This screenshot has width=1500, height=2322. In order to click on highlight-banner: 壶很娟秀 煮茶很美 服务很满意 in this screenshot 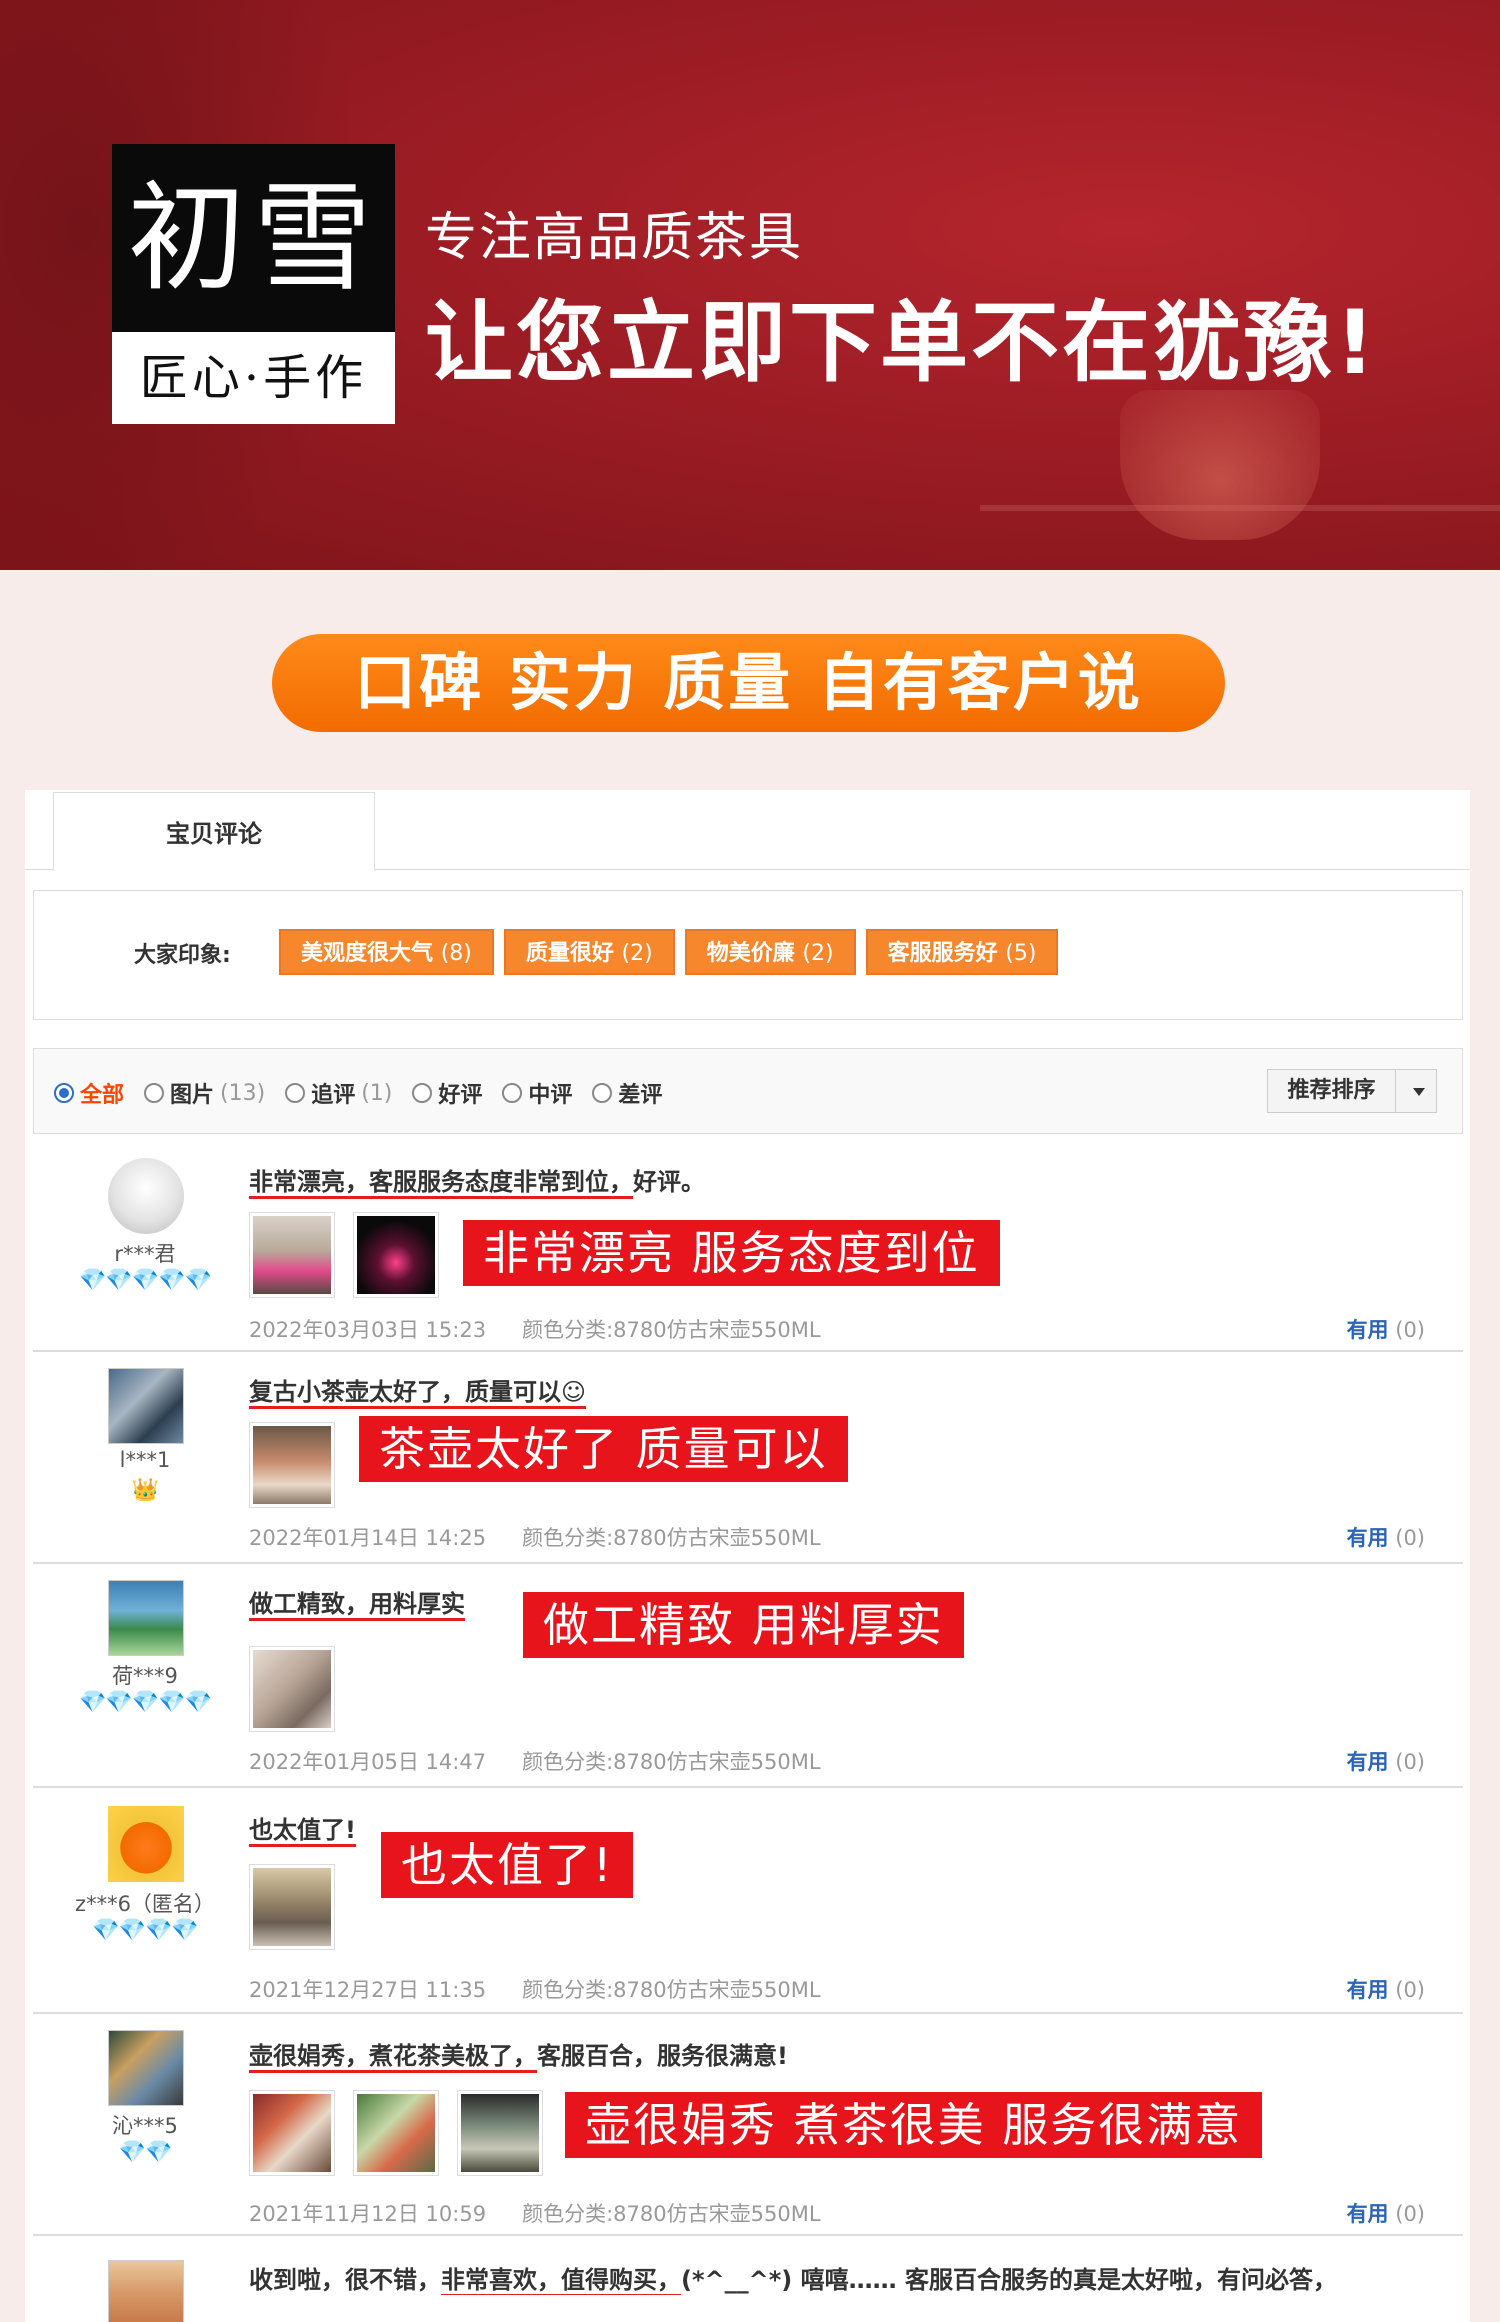, I will do `click(914, 2125)`.